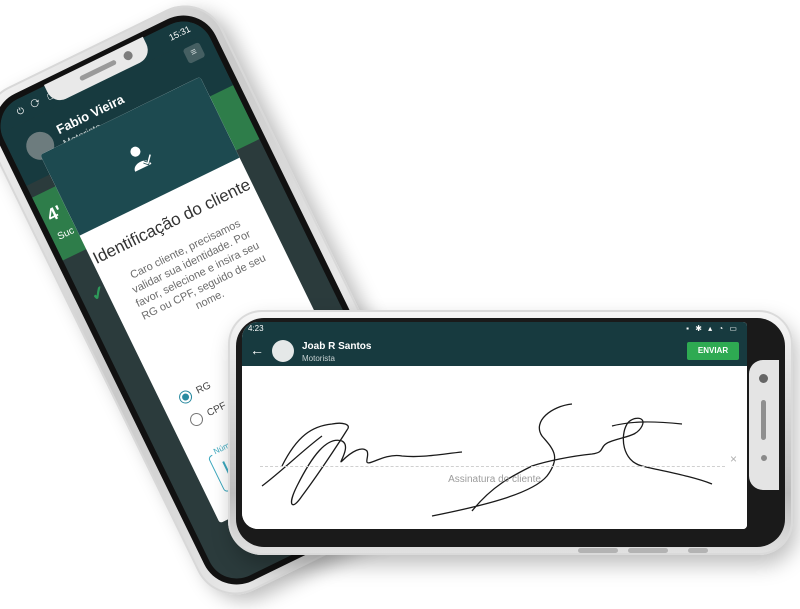 The width and height of the screenshot is (800, 609). Describe the element at coordinates (217, 410) in the screenshot. I see `radio-label: CPF` at that location.